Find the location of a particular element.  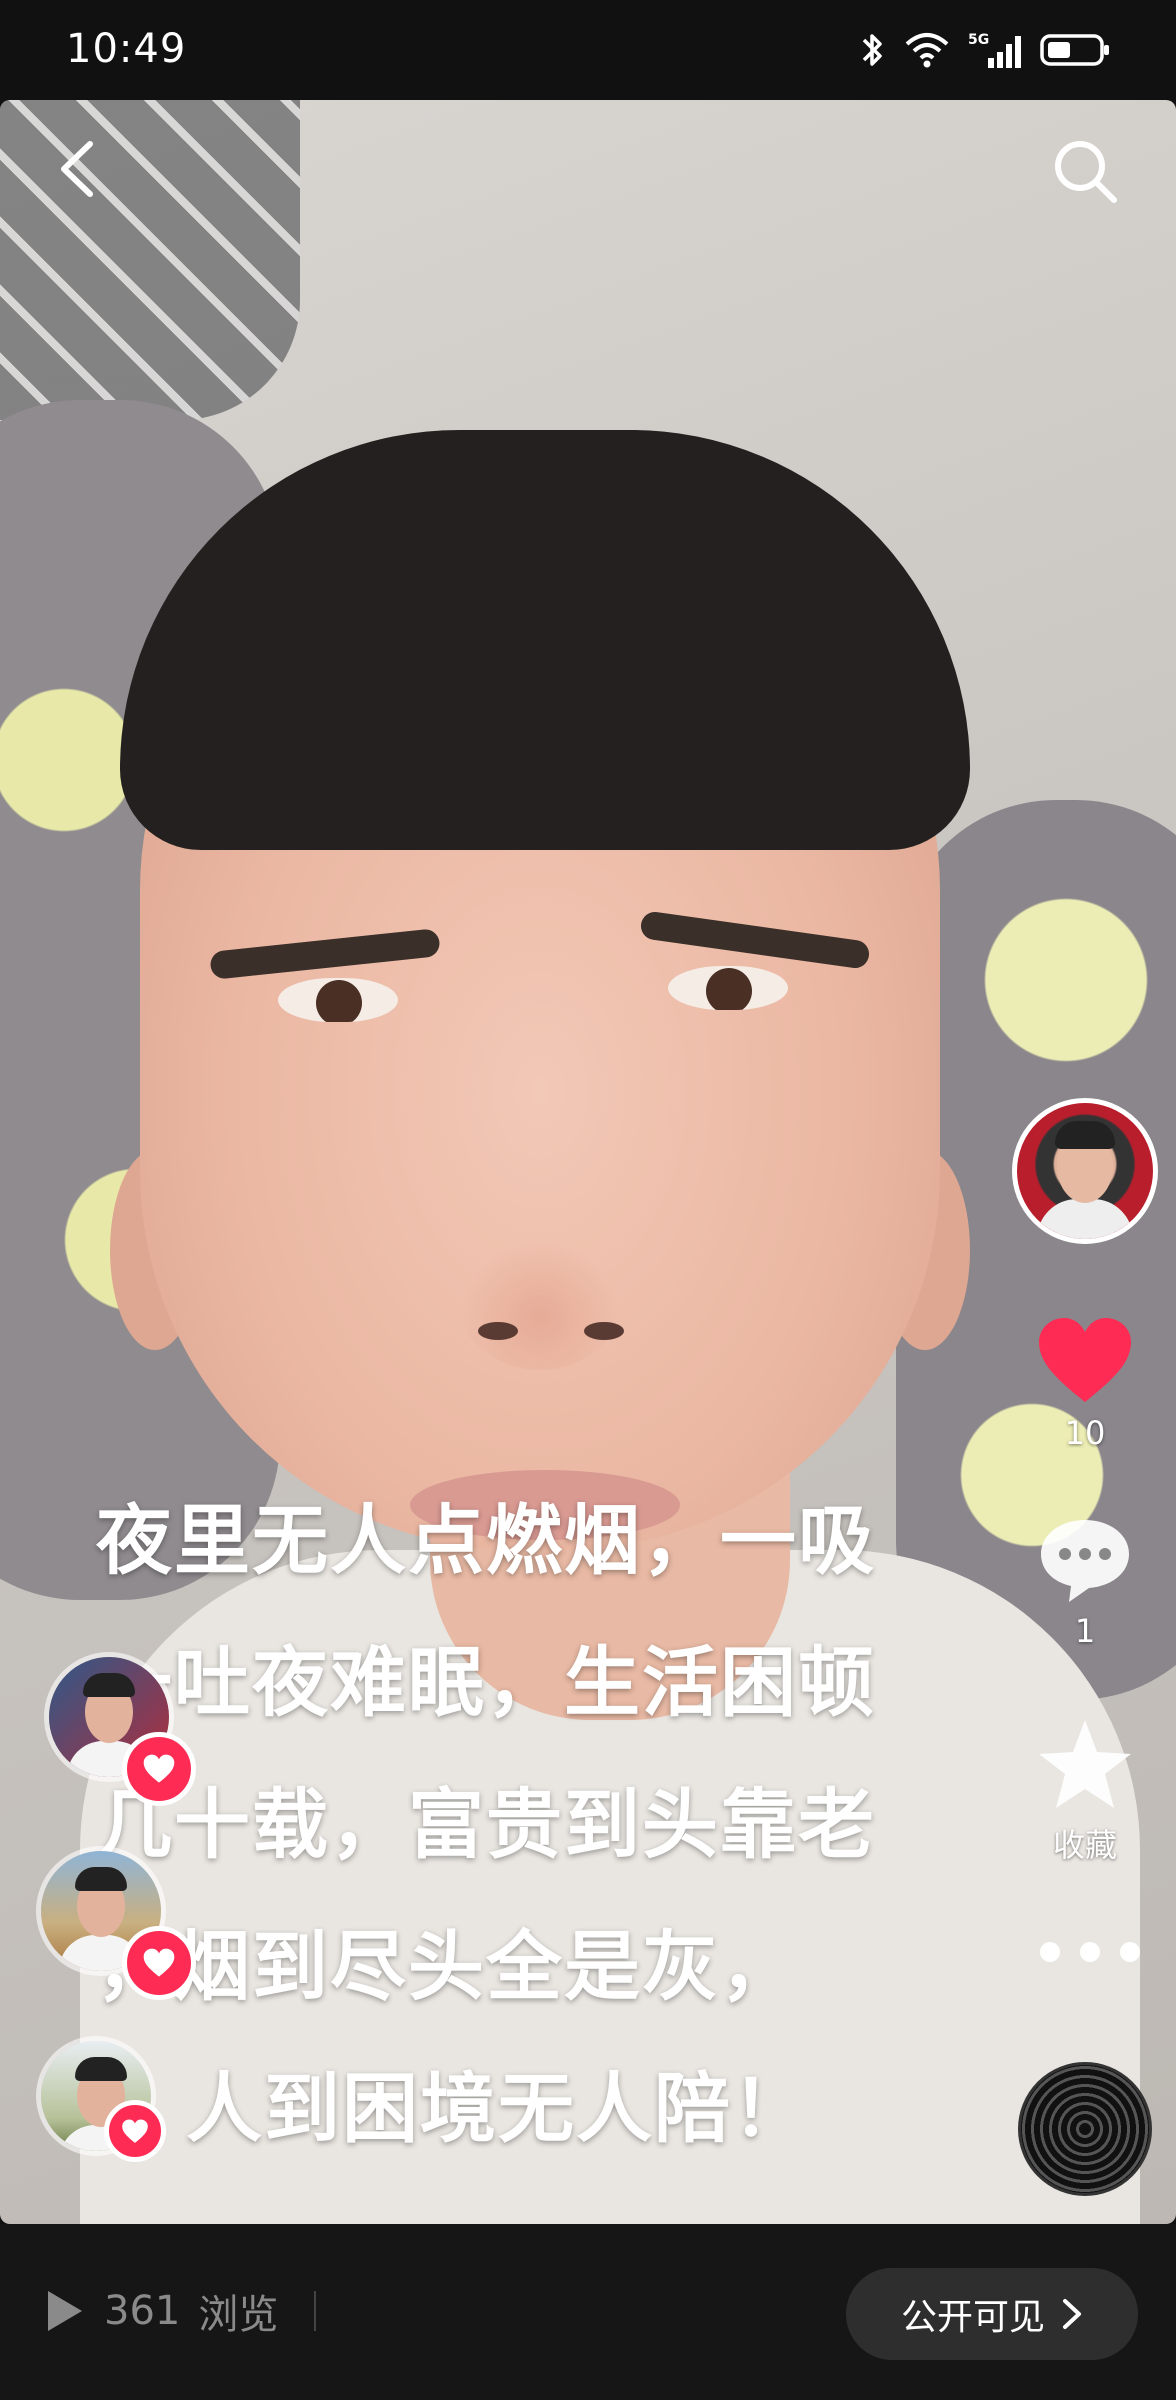

favorite-button: 收藏 is located at coordinates (1085, 1791).